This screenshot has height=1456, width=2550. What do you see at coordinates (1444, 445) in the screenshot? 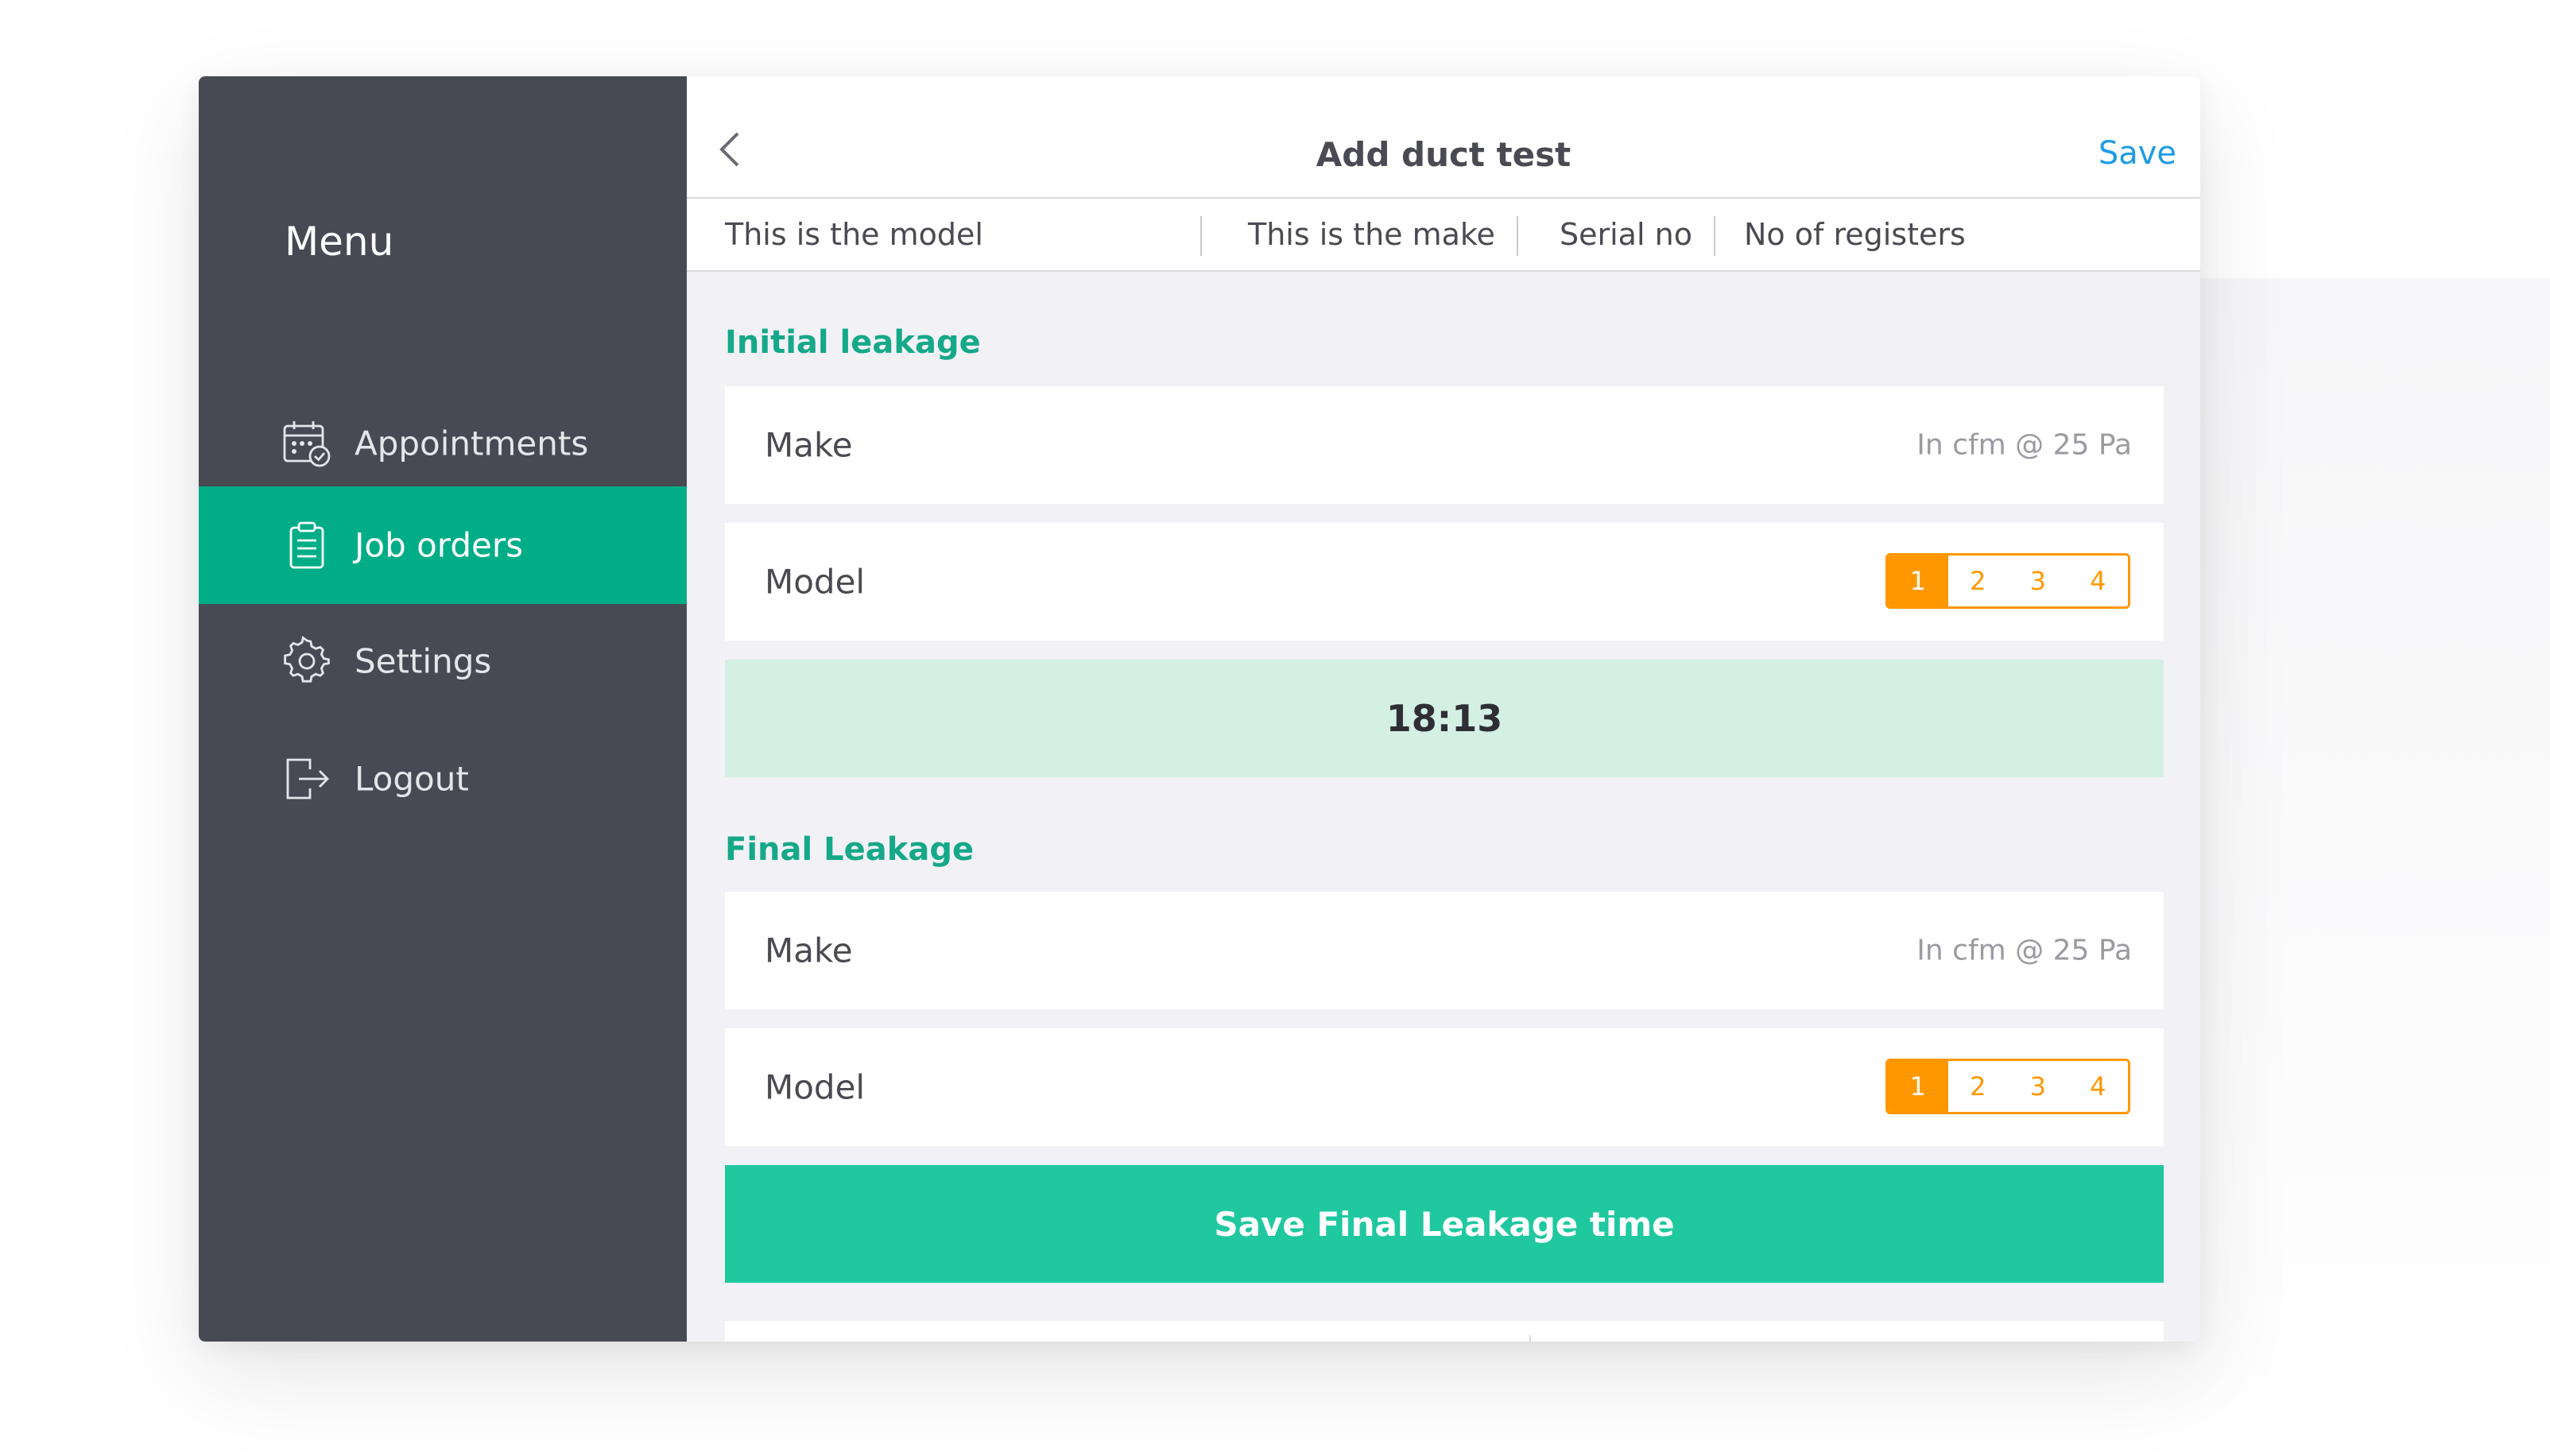
I see `initial-make-row: Make In cfm @ 25 Pa` at bounding box center [1444, 445].